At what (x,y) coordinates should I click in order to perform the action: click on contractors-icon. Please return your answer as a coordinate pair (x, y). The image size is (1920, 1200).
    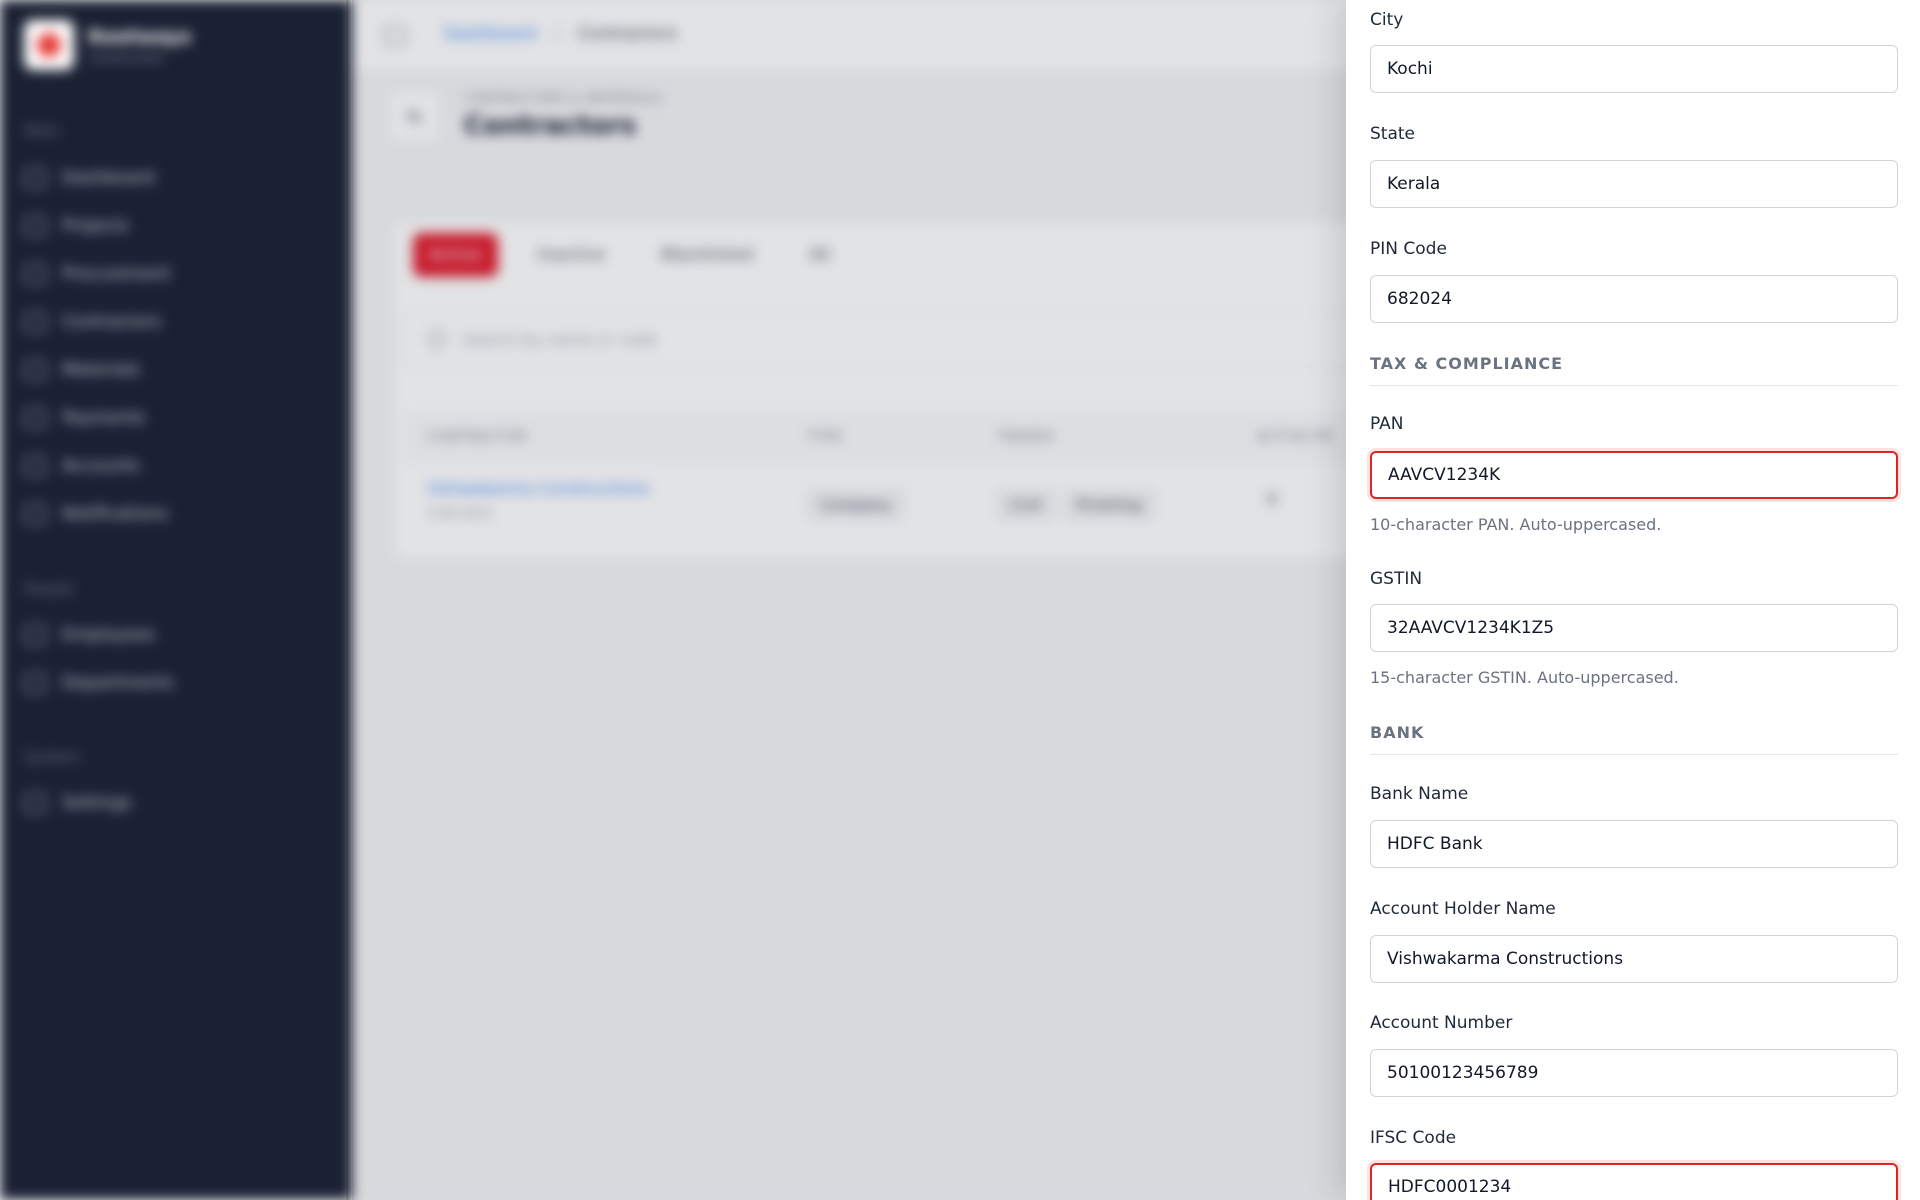
    Looking at the image, I should click on (35, 322).